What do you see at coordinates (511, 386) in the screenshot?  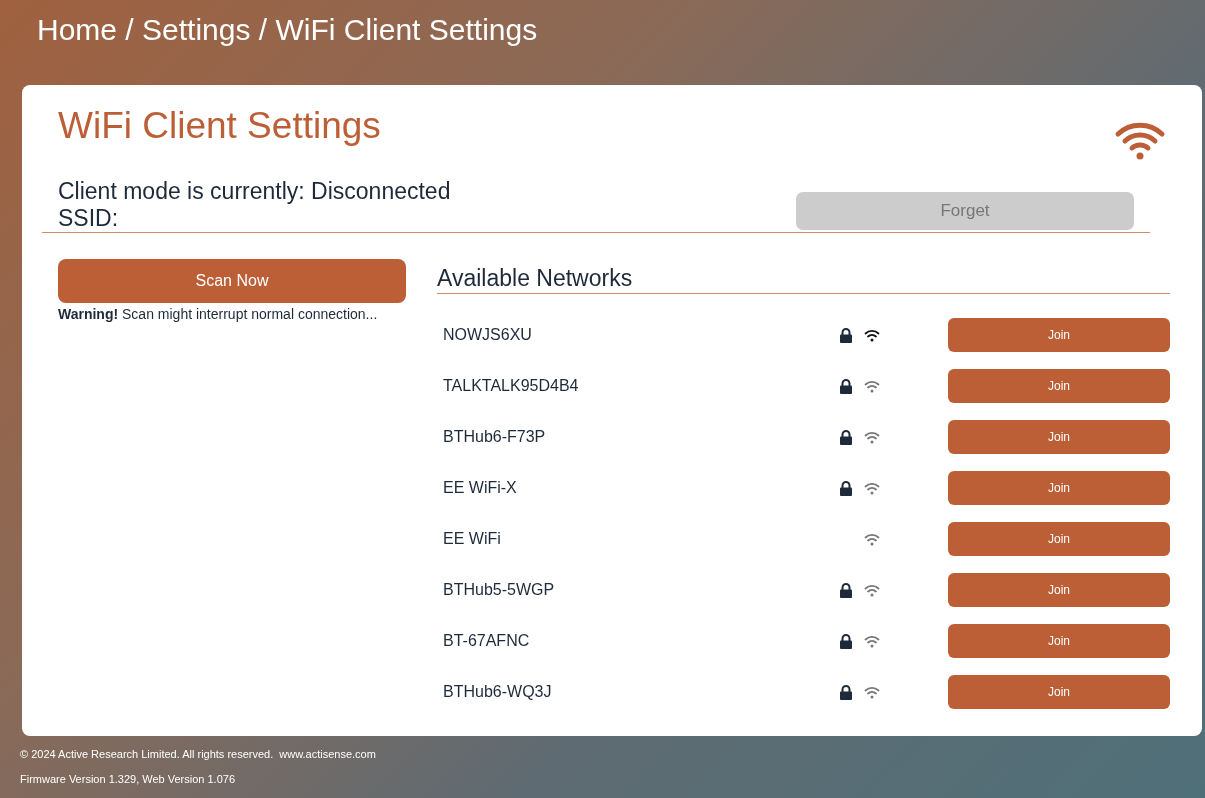 I see `network-name: TALKTALK95D4B4` at bounding box center [511, 386].